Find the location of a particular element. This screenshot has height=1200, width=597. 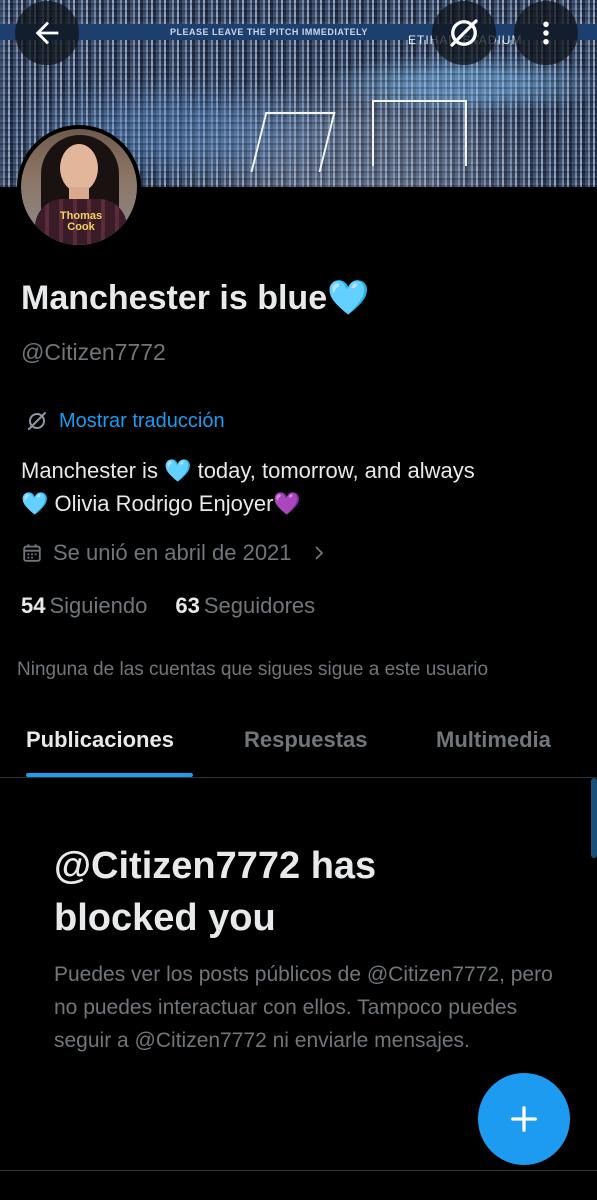

more-options-button is located at coordinates (546, 33).